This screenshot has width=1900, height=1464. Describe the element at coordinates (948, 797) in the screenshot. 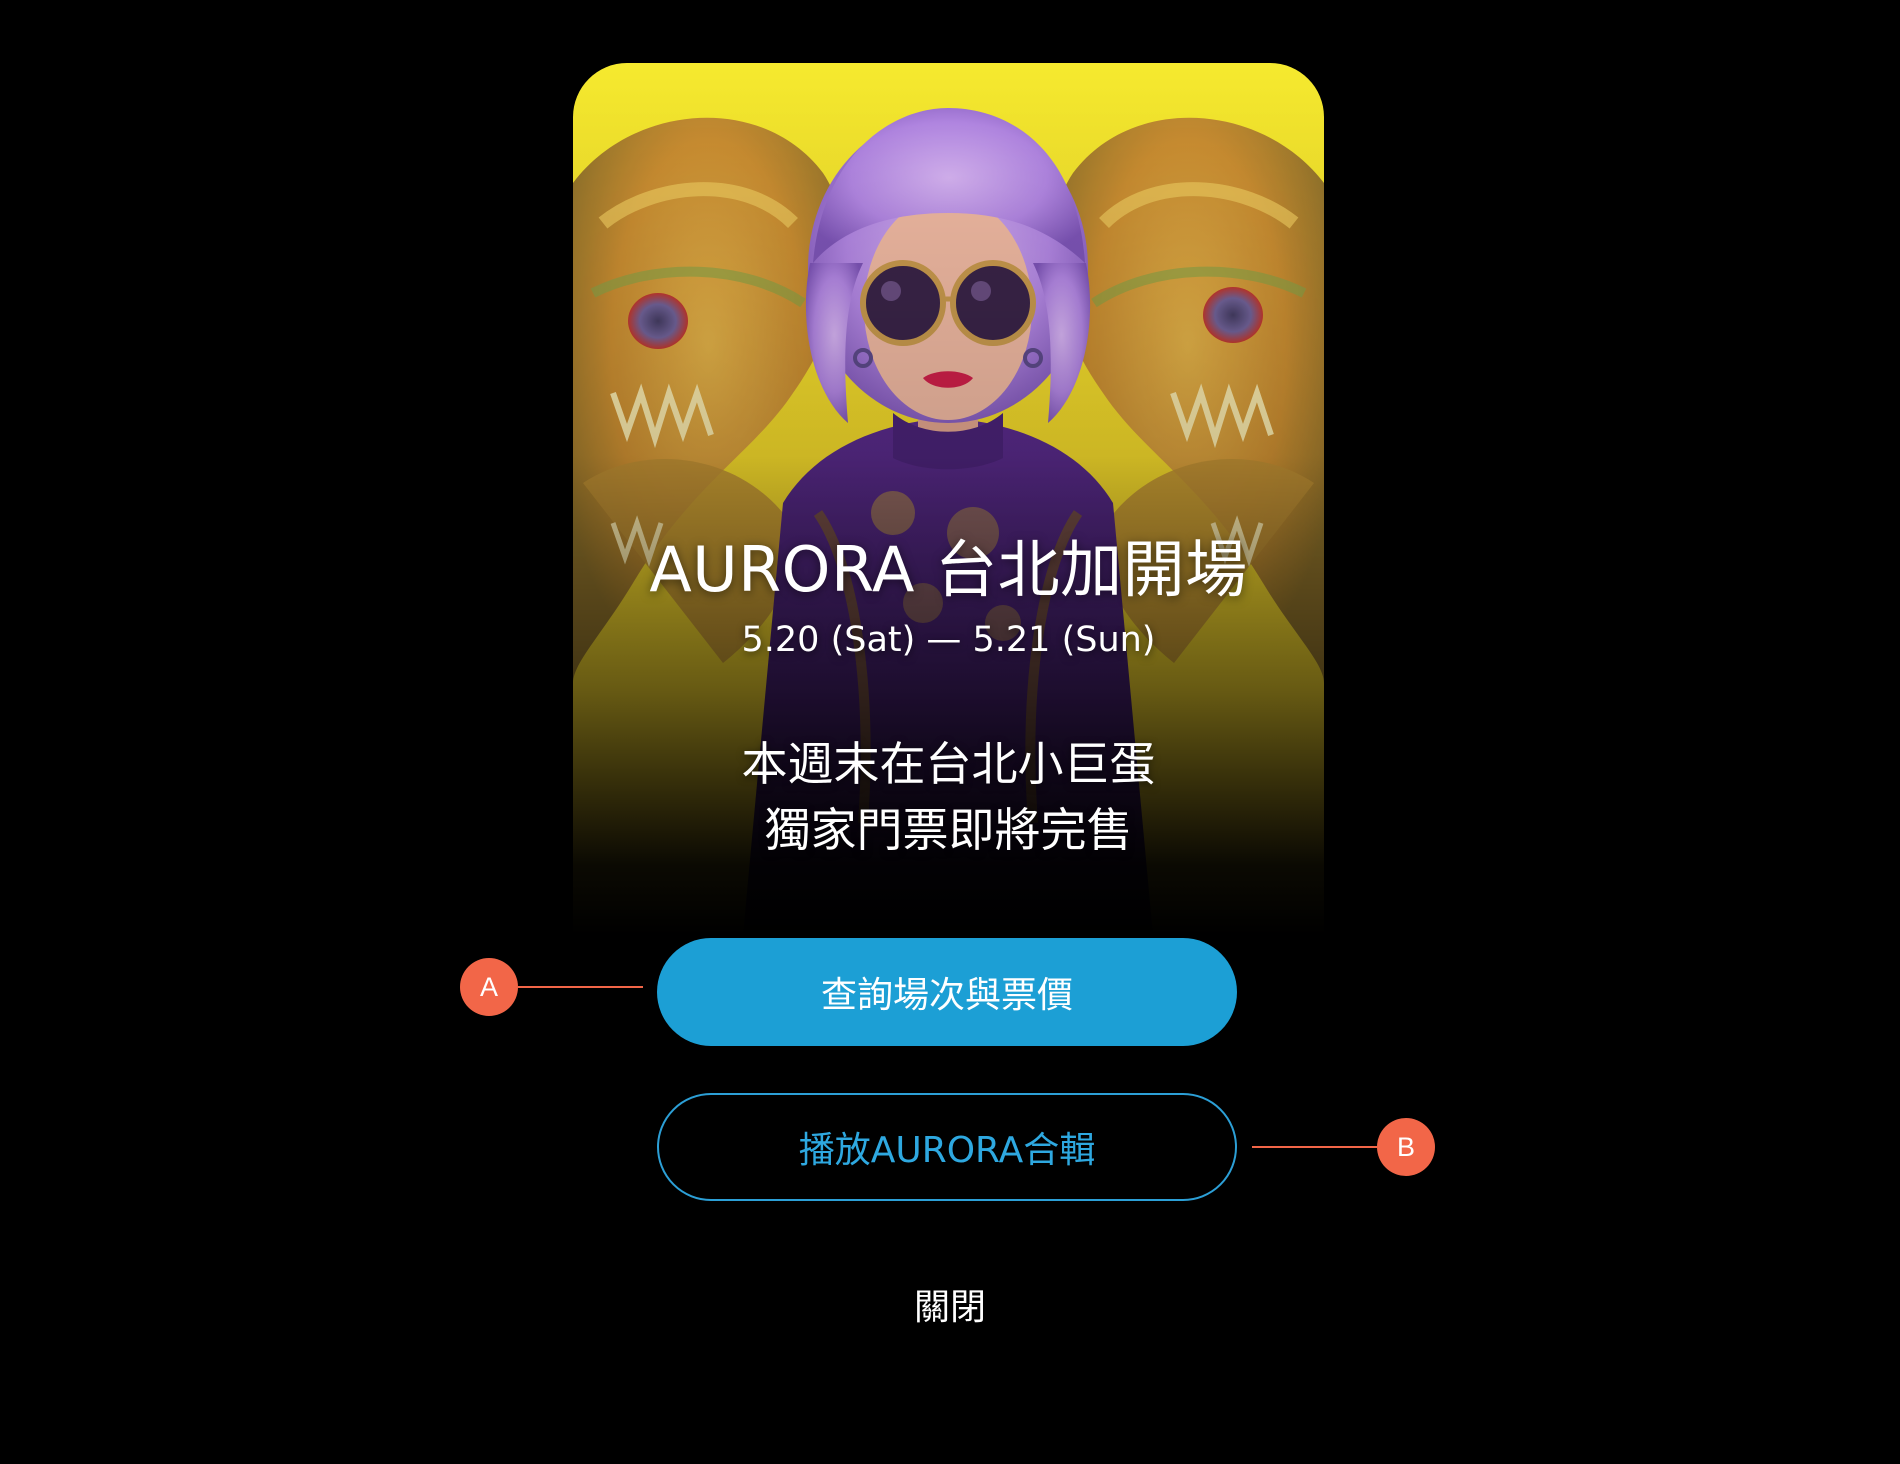

I see `poster-tagline: 本週末在台北小巨蛋 獨家門票即將完售` at that location.